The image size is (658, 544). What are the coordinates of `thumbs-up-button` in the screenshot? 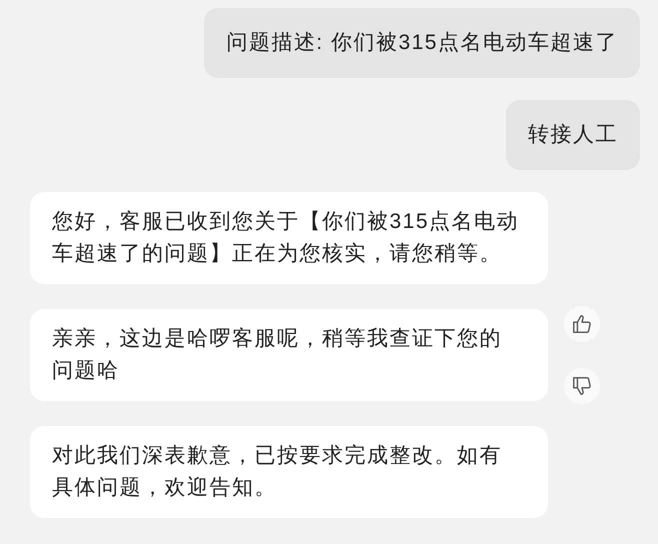 It's located at (582, 324).